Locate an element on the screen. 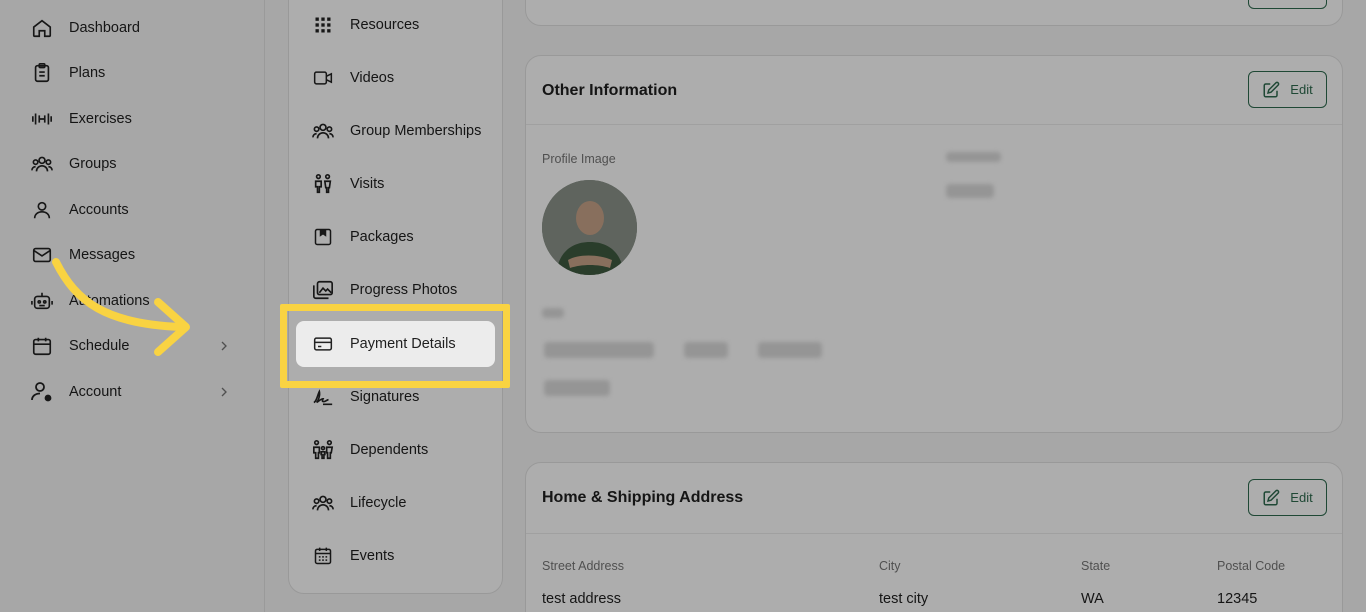 Image resolution: width=1366 pixels, height=612 pixels. nav-item-label: Dashboard is located at coordinates (104, 28).